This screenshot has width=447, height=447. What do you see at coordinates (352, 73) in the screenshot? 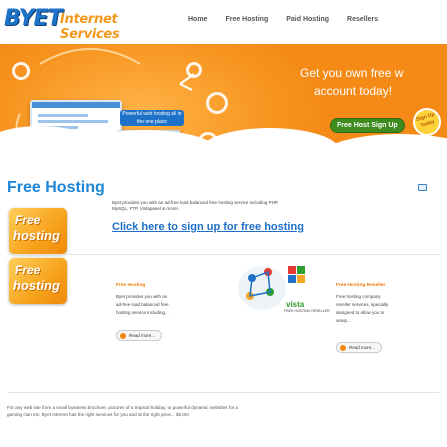
I see `banner-line-1: Get you own free w` at bounding box center [352, 73].